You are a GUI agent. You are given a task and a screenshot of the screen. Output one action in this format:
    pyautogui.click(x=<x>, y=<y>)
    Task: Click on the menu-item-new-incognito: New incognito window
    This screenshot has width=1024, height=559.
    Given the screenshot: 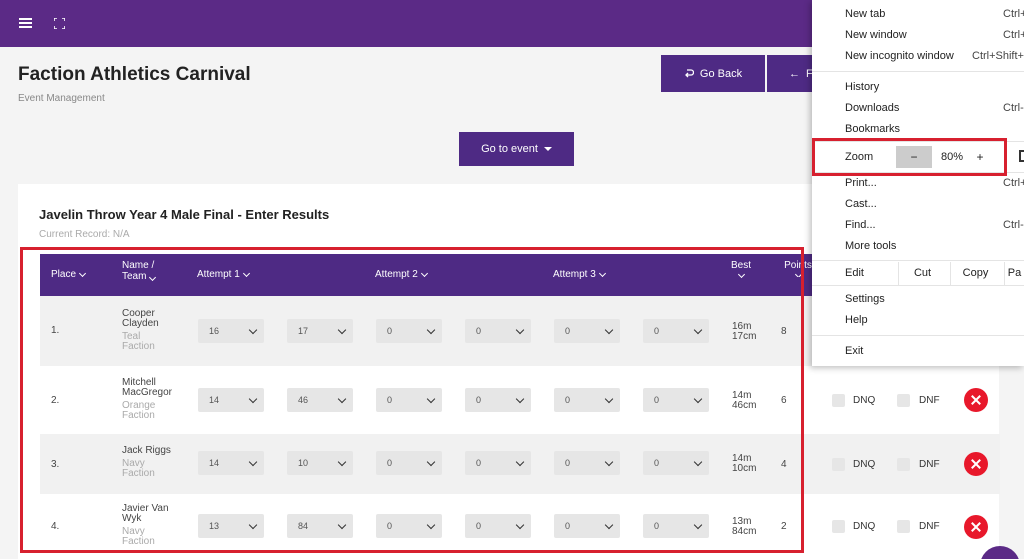 What is the action you would take?
    pyautogui.click(x=899, y=56)
    